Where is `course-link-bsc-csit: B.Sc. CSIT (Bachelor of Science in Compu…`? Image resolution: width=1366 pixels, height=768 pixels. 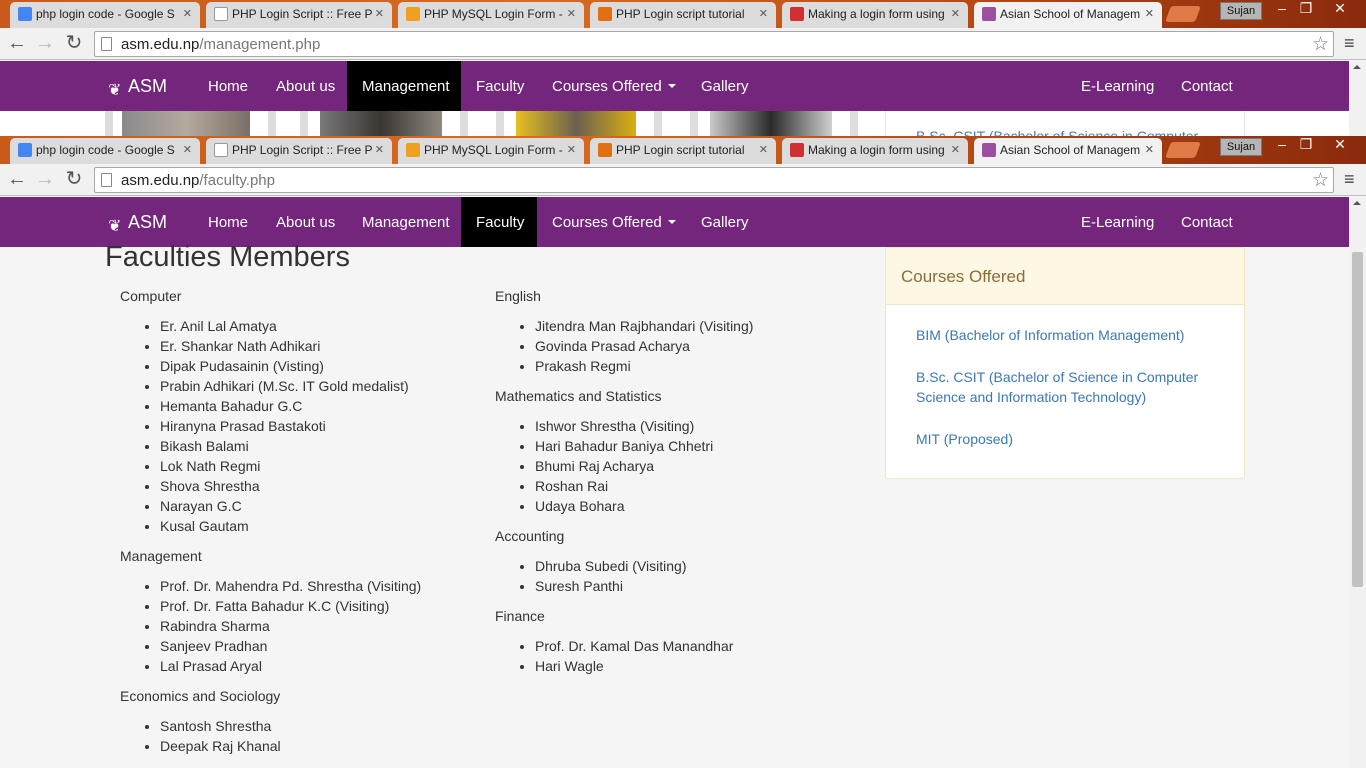 course-link-bsc-csit: B.Sc. CSIT (Bachelor of Science in Compu… is located at coordinates (1065, 387).